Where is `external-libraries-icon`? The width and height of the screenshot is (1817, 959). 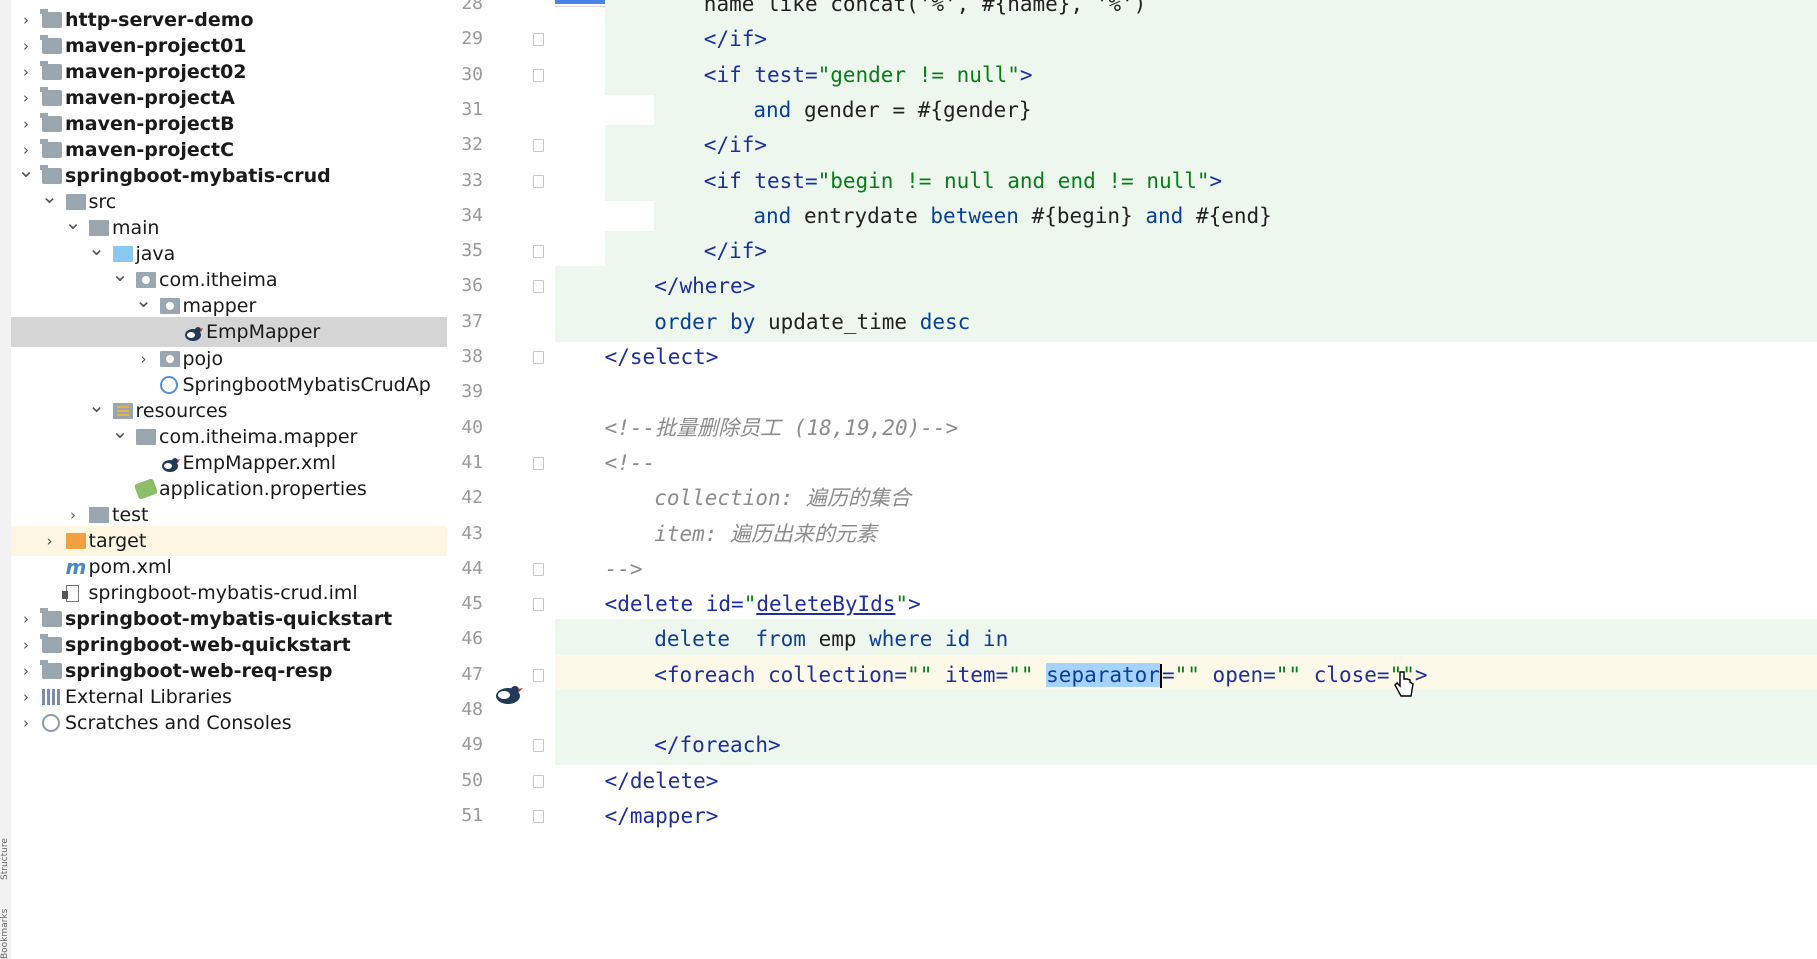 external-libraries-icon is located at coordinates (52, 697).